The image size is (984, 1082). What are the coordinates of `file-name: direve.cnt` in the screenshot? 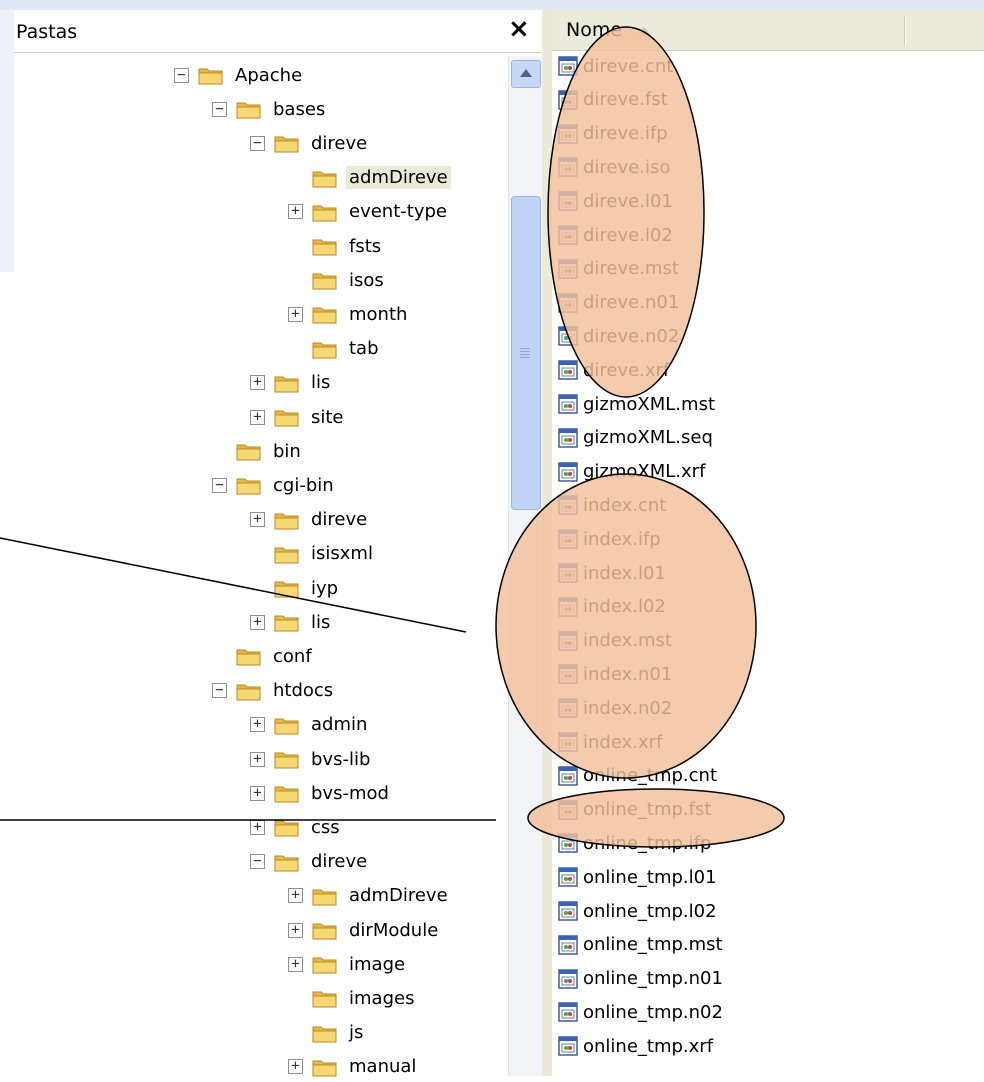 It's located at (628, 66).